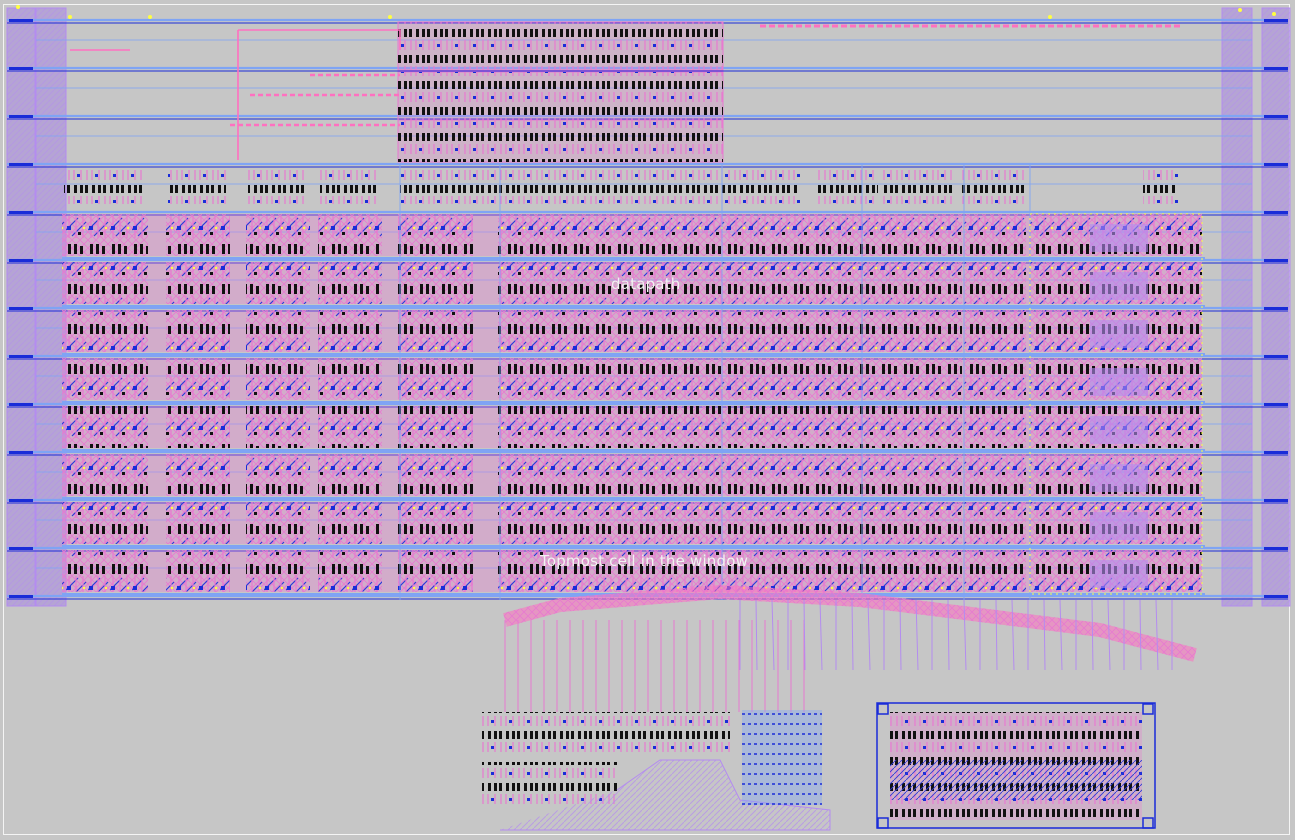  Describe the element at coordinates (1016, 780) in the screenshot. I see `bottom-right-cell-diag` at that location.